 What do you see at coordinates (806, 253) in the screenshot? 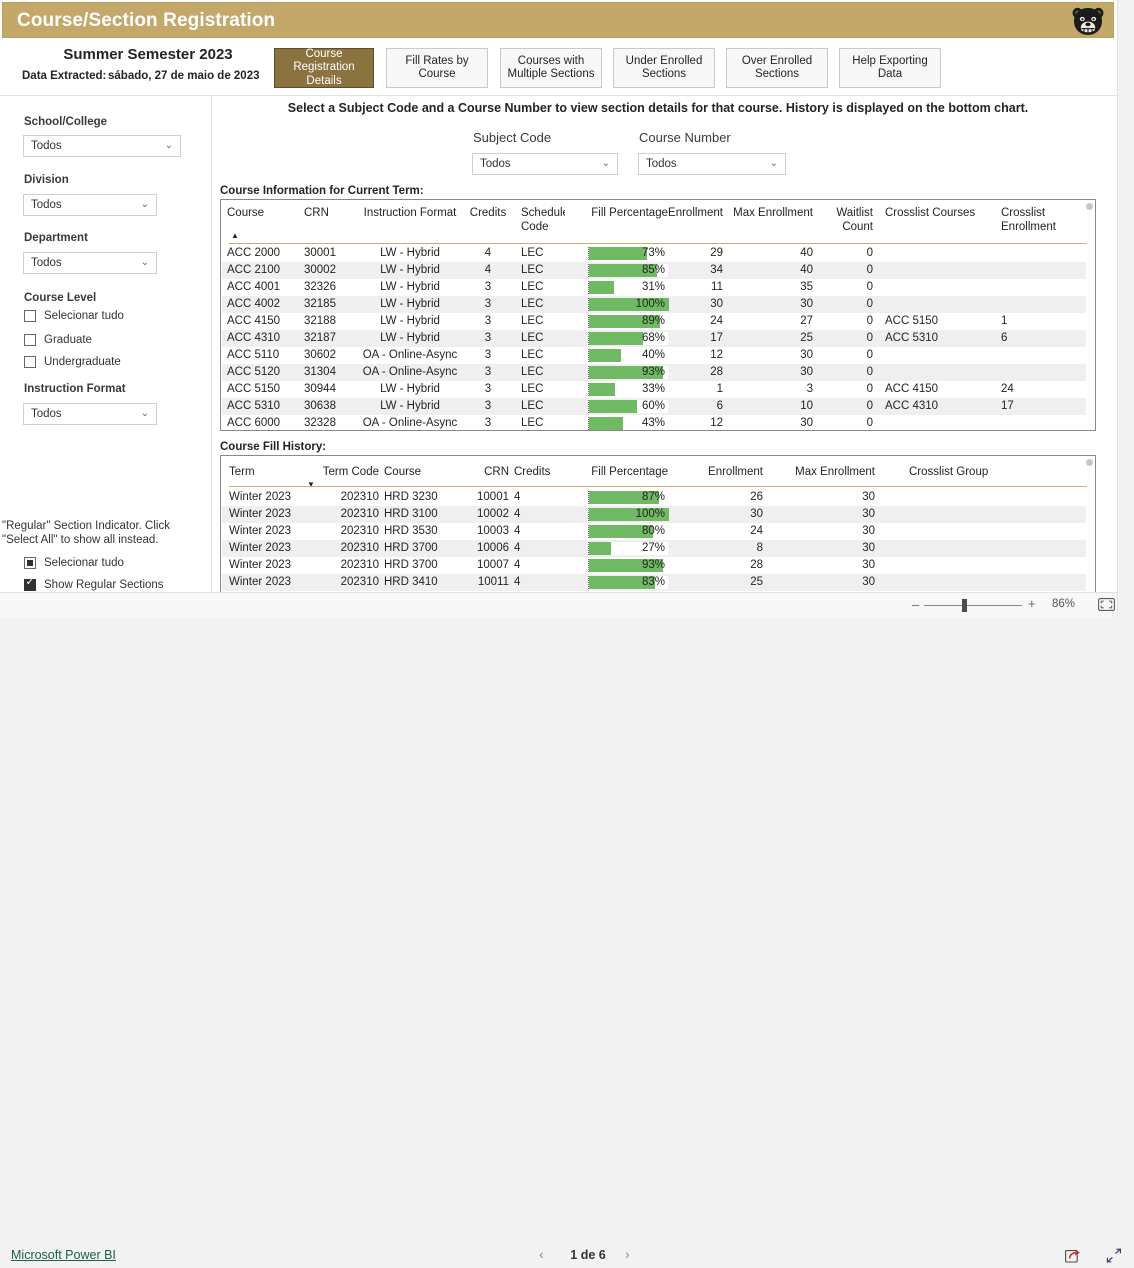
I see `table-cell: 40` at bounding box center [806, 253].